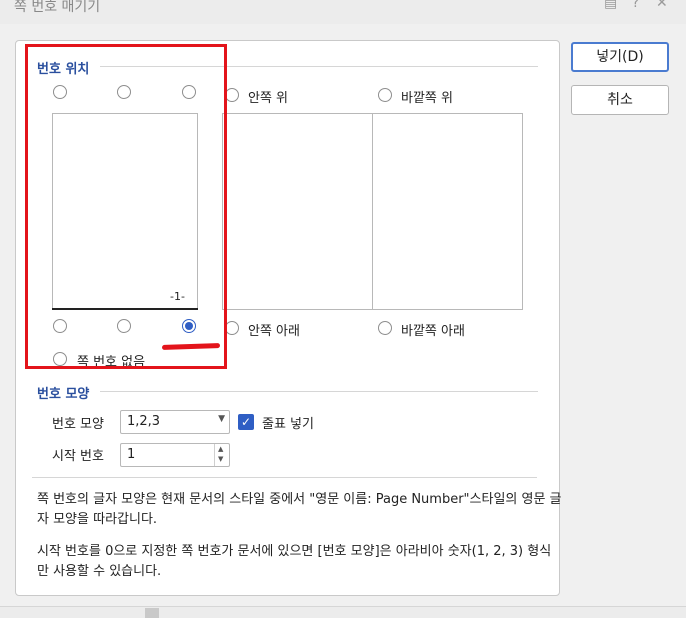  What do you see at coordinates (610, 5) in the screenshot?
I see `comment-icon: ▤` at bounding box center [610, 5].